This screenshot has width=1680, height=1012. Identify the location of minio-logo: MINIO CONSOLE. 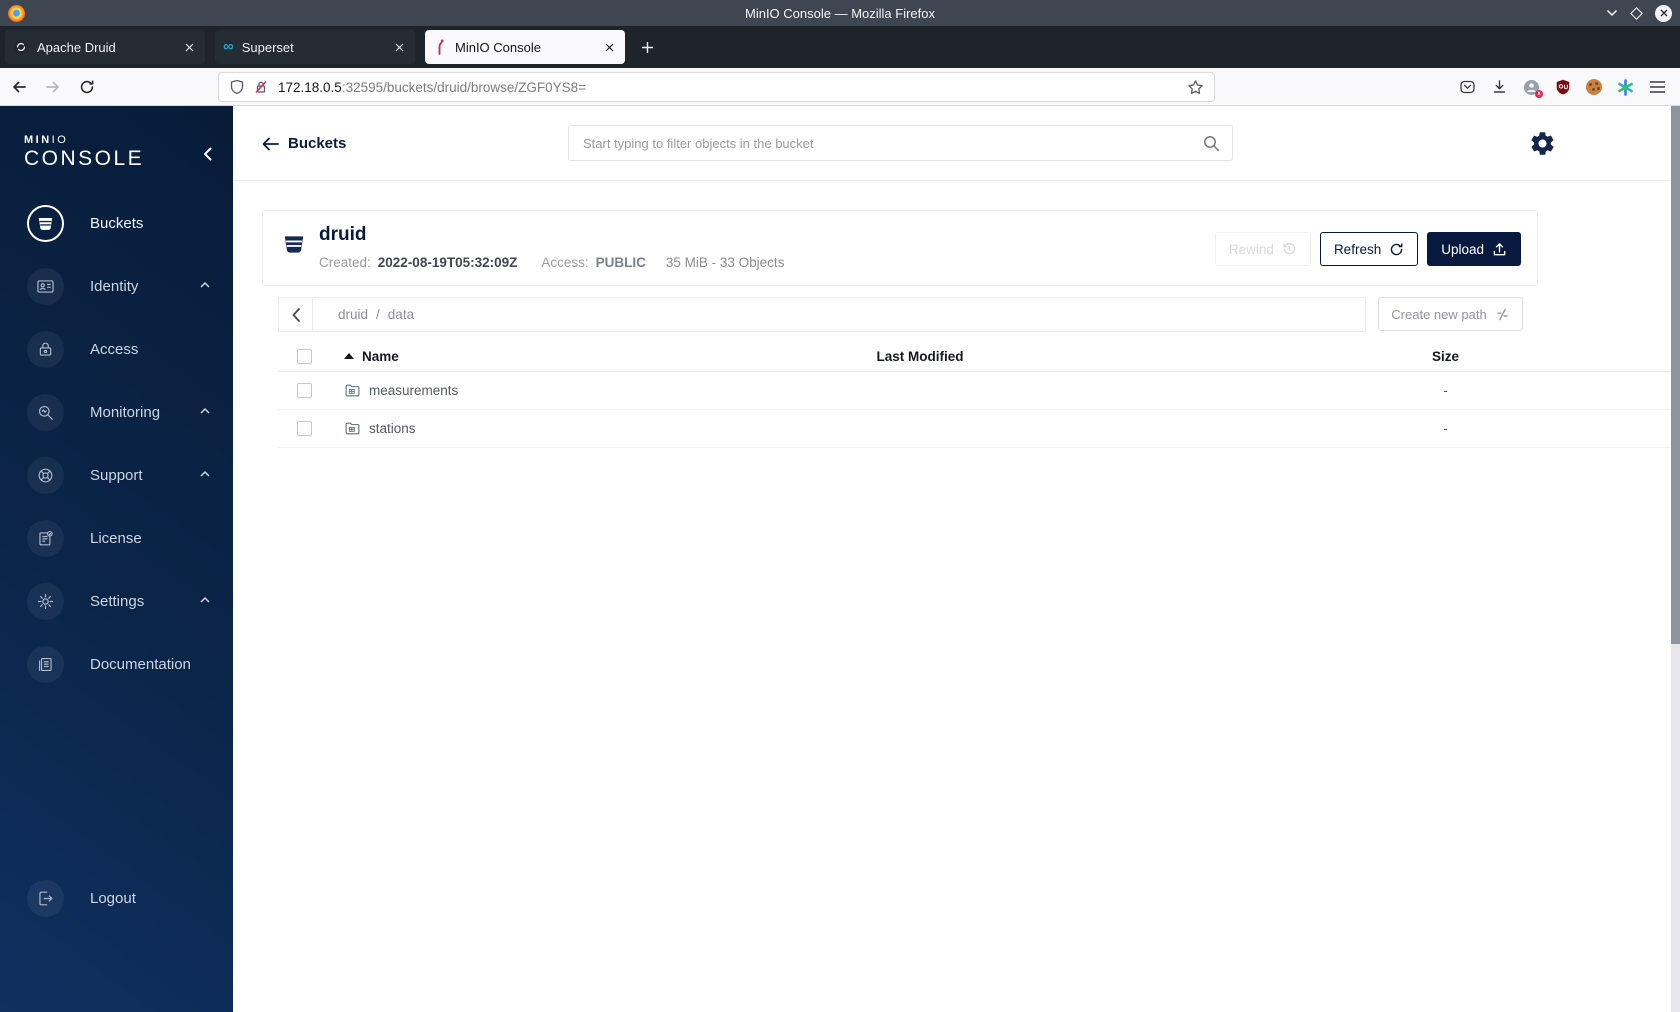
(84, 152).